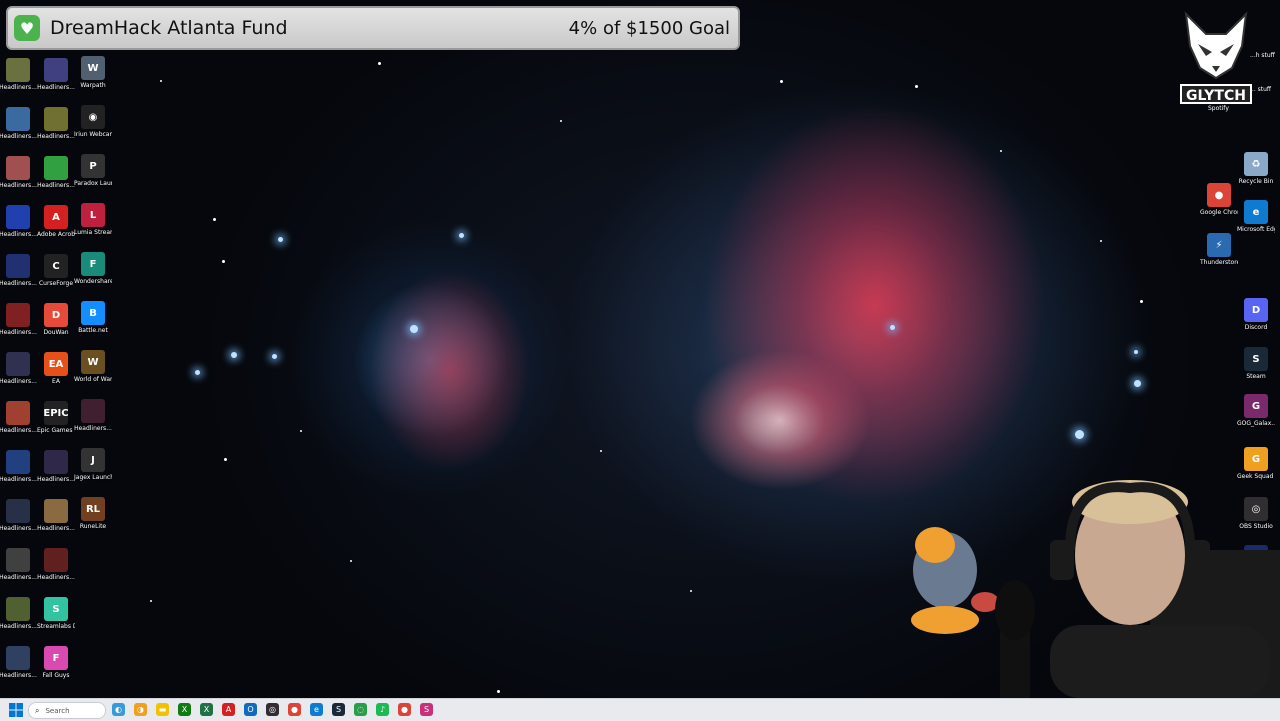  I want to click on desktop-icon-streamlabs-desktop: S Streamlabs Desktop, so click(56, 619).